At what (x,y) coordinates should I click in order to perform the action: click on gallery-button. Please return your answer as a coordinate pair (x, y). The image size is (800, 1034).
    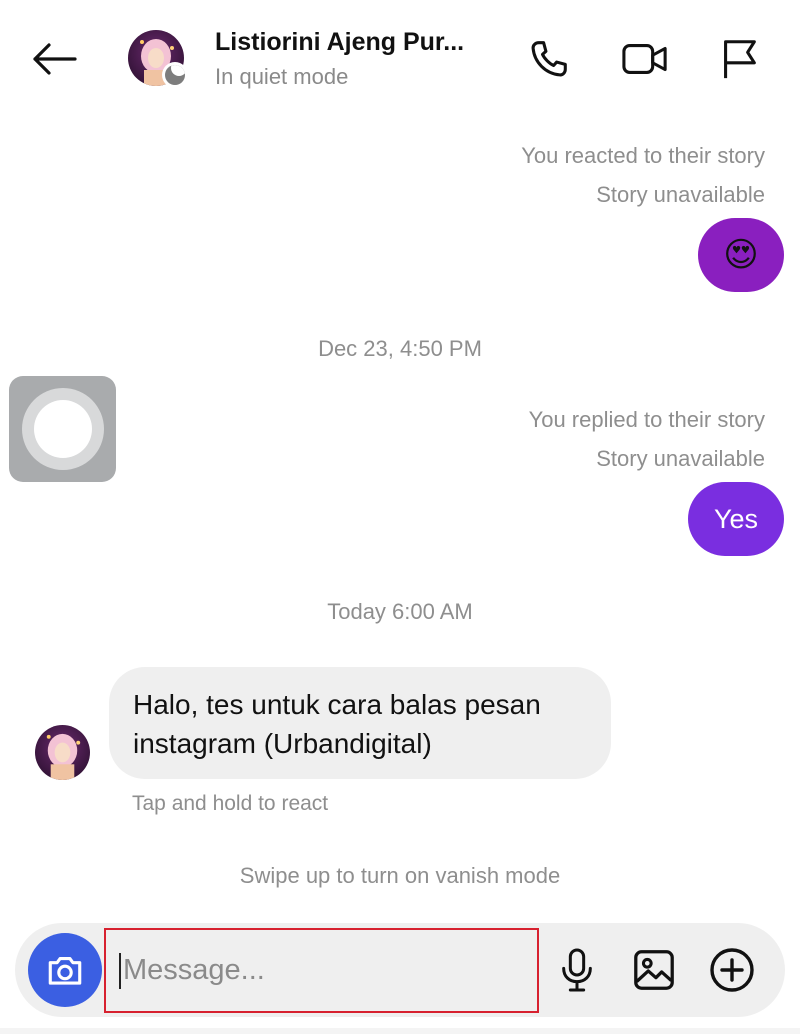
    Looking at the image, I should click on (654, 970).